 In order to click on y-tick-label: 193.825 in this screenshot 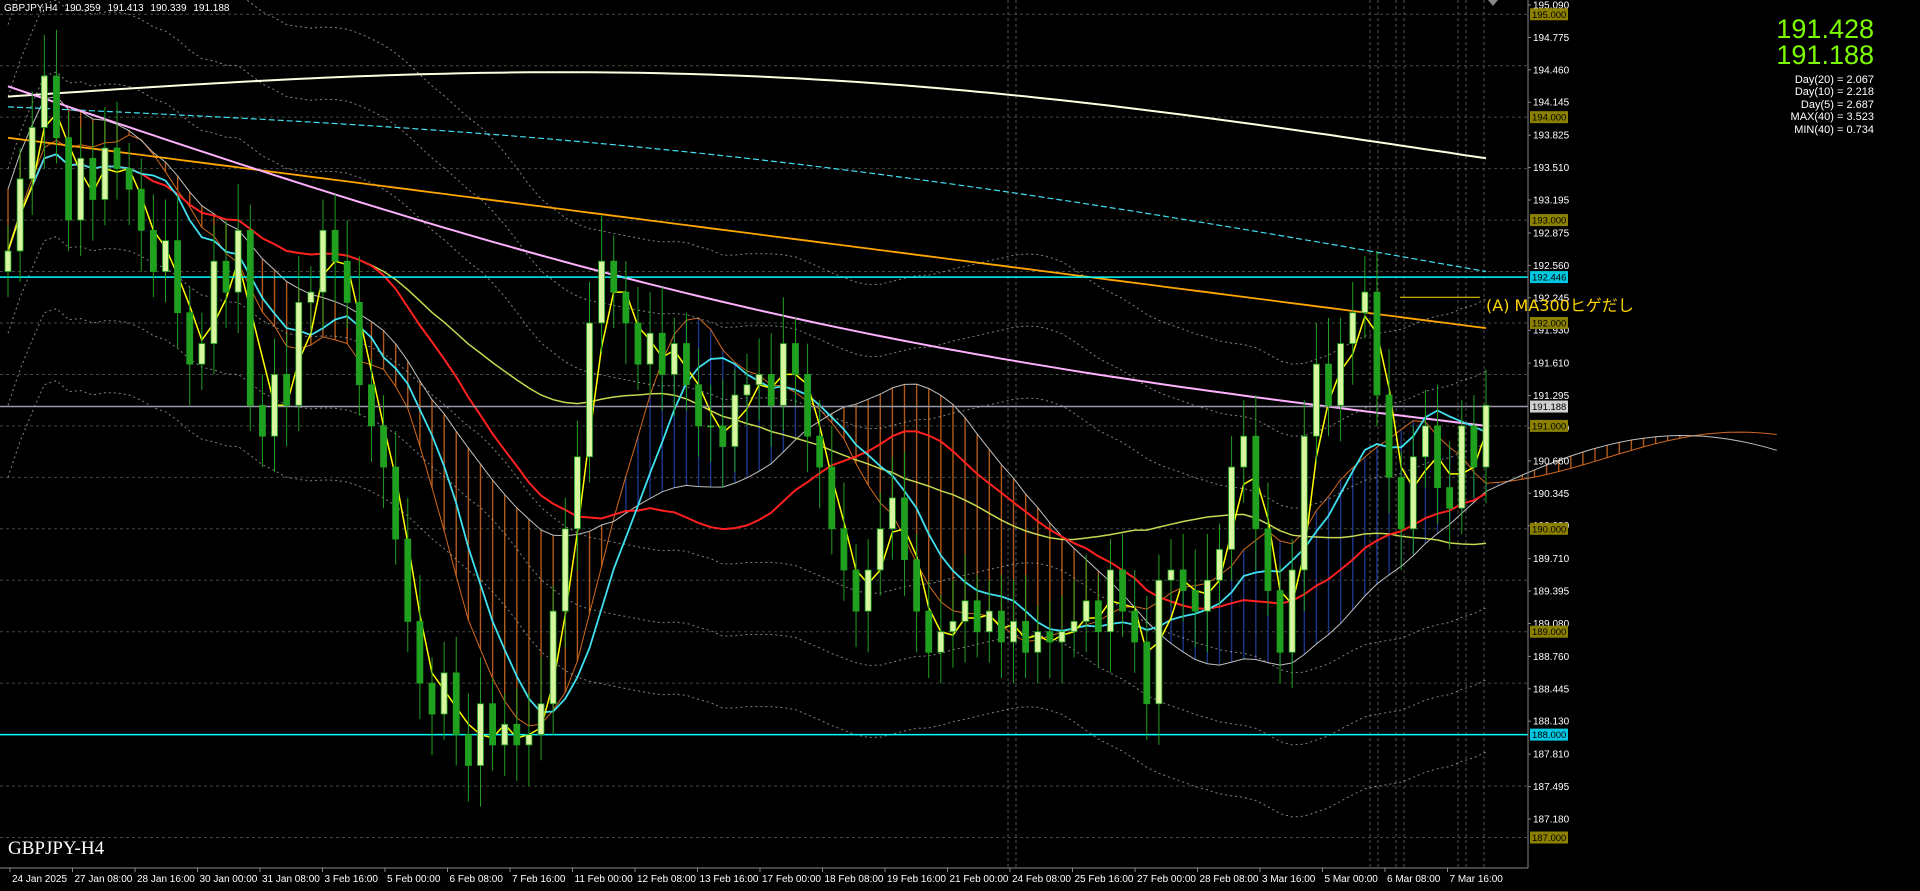, I will do `click(1551, 136)`.